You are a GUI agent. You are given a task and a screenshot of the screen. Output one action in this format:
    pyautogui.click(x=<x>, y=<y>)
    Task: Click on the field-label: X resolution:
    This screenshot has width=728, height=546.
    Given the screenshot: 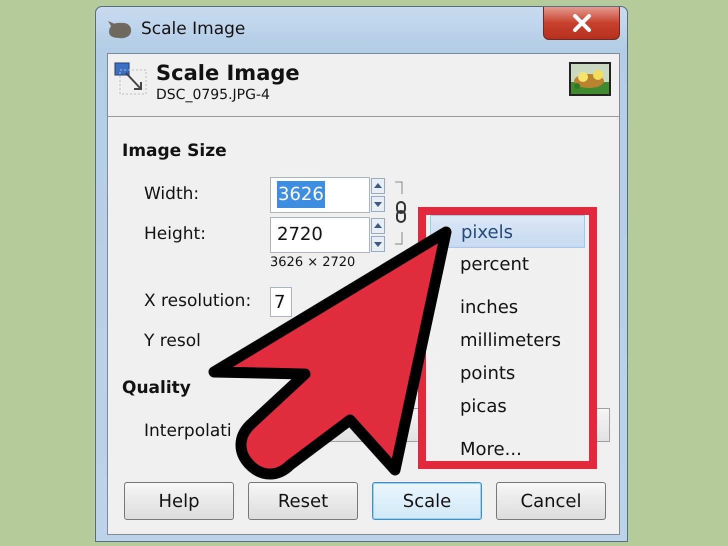 What is the action you would take?
    pyautogui.click(x=198, y=302)
    